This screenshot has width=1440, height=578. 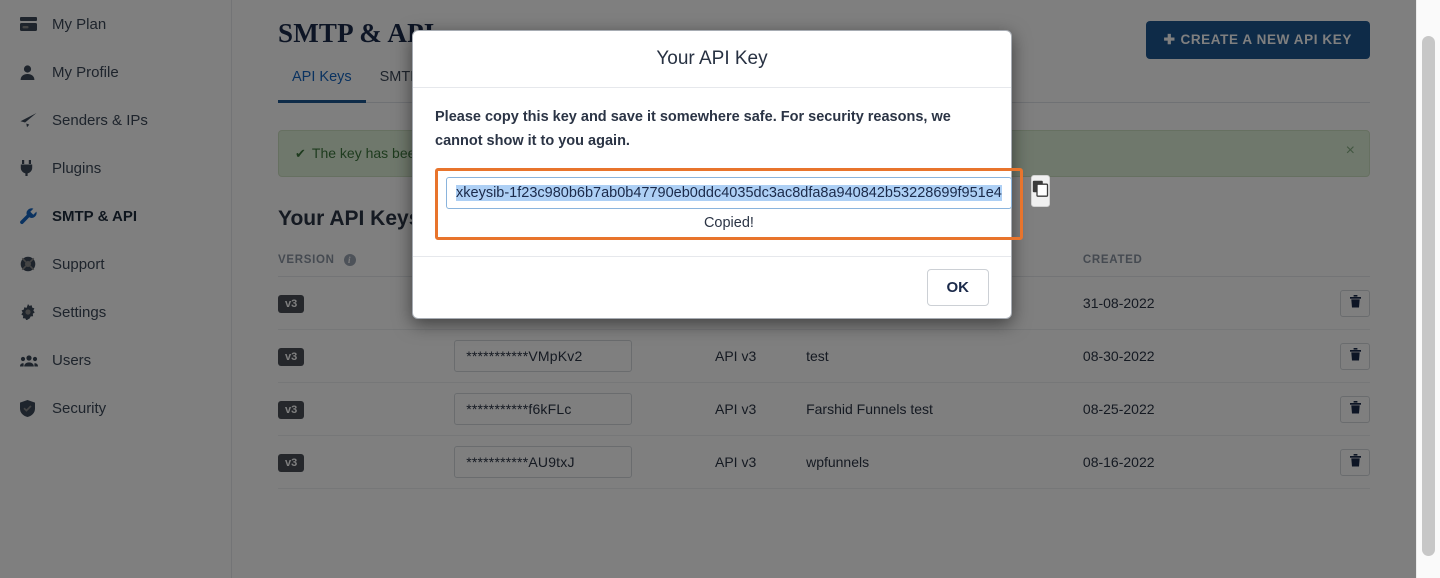 I want to click on modal-title: Your API Key, so click(x=712, y=58).